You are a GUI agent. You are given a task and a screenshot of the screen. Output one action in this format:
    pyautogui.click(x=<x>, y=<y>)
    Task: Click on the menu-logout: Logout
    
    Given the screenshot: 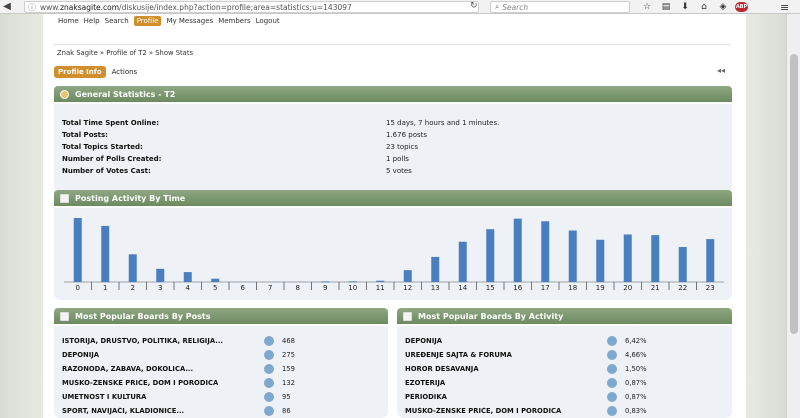 What is the action you would take?
    pyautogui.click(x=268, y=21)
    